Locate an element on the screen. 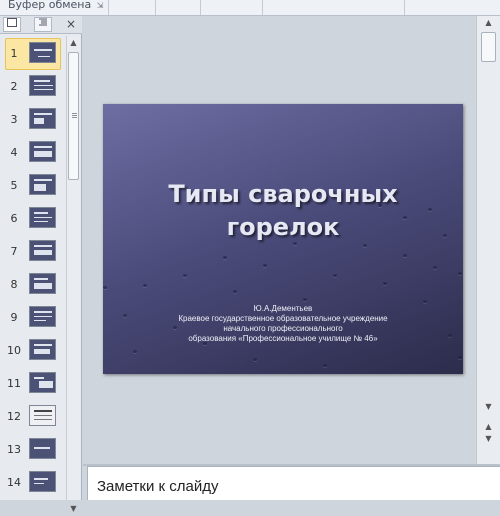  tab-slides is located at coordinates (12, 24).